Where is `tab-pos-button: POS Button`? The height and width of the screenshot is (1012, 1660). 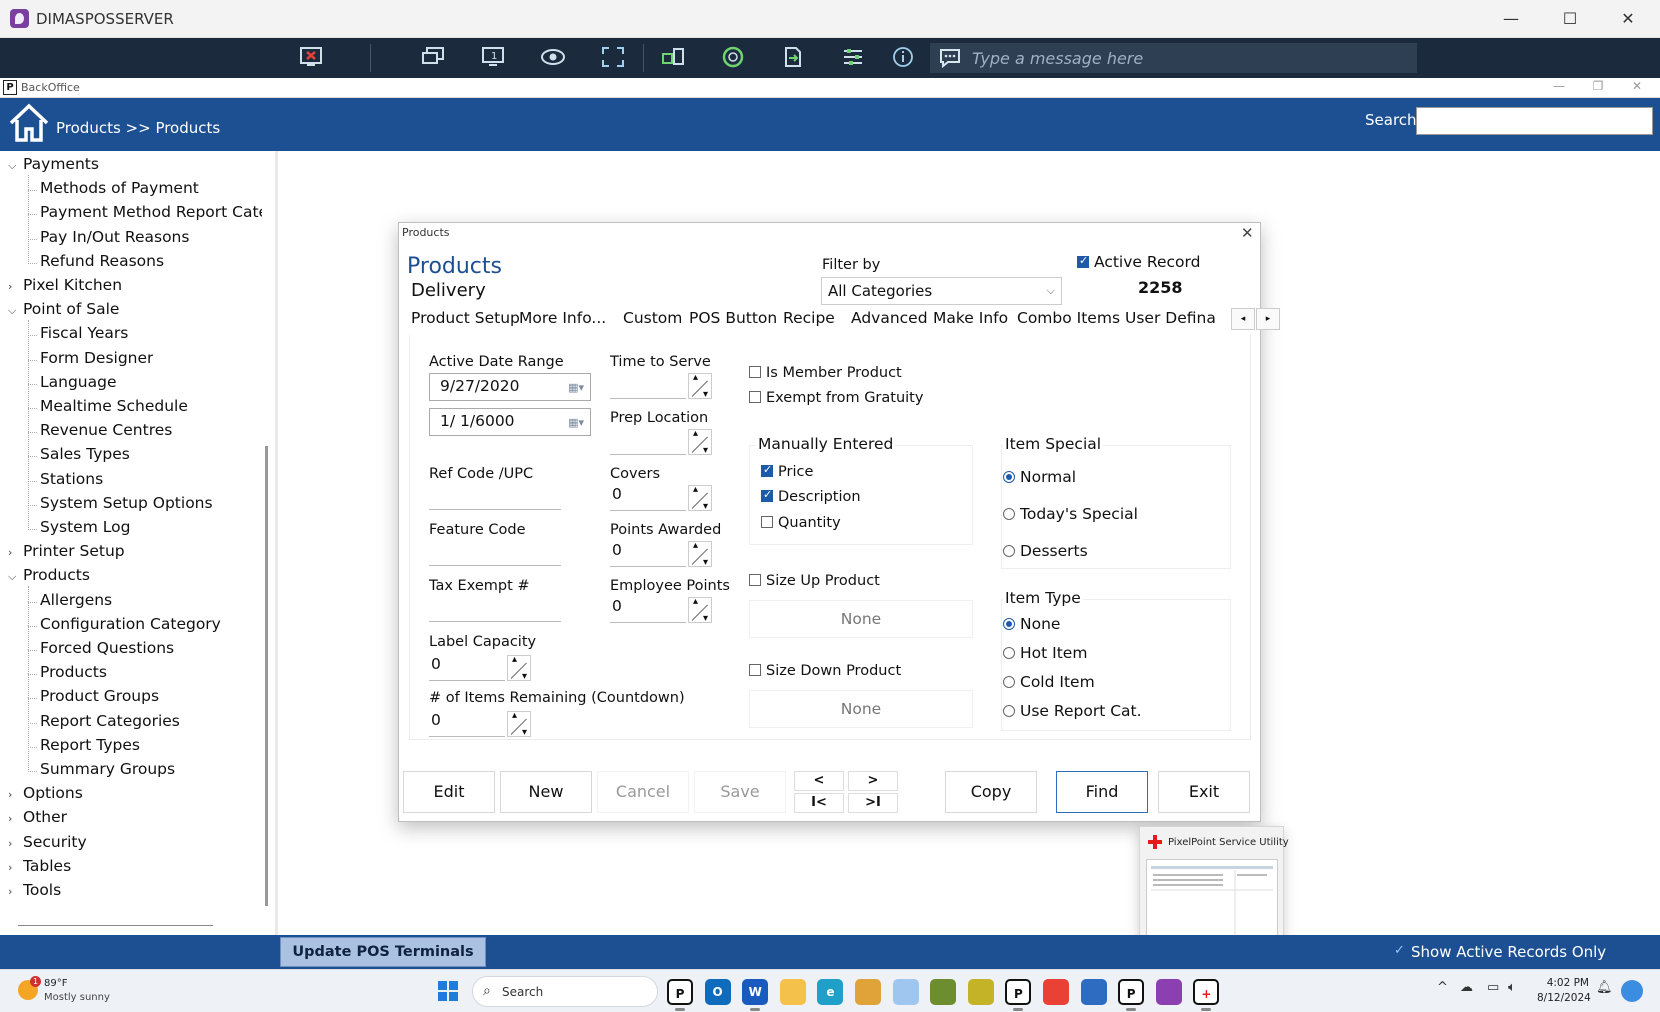
tab-pos-button: POS Button is located at coordinates (733, 318).